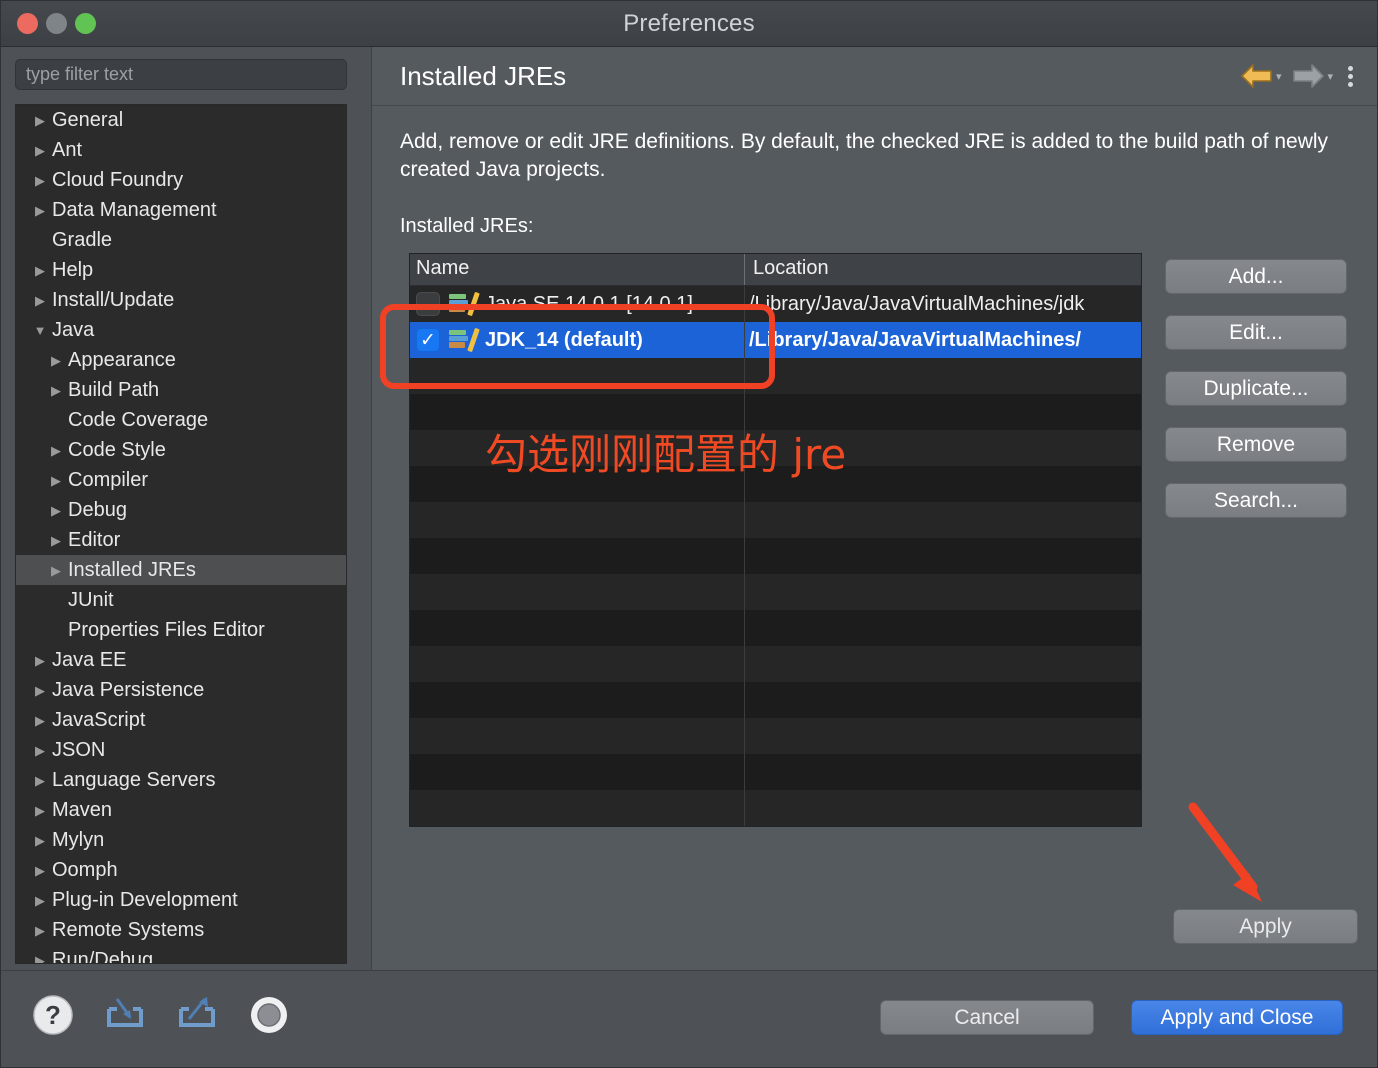  I want to click on kebab-menu-icon, so click(1350, 76).